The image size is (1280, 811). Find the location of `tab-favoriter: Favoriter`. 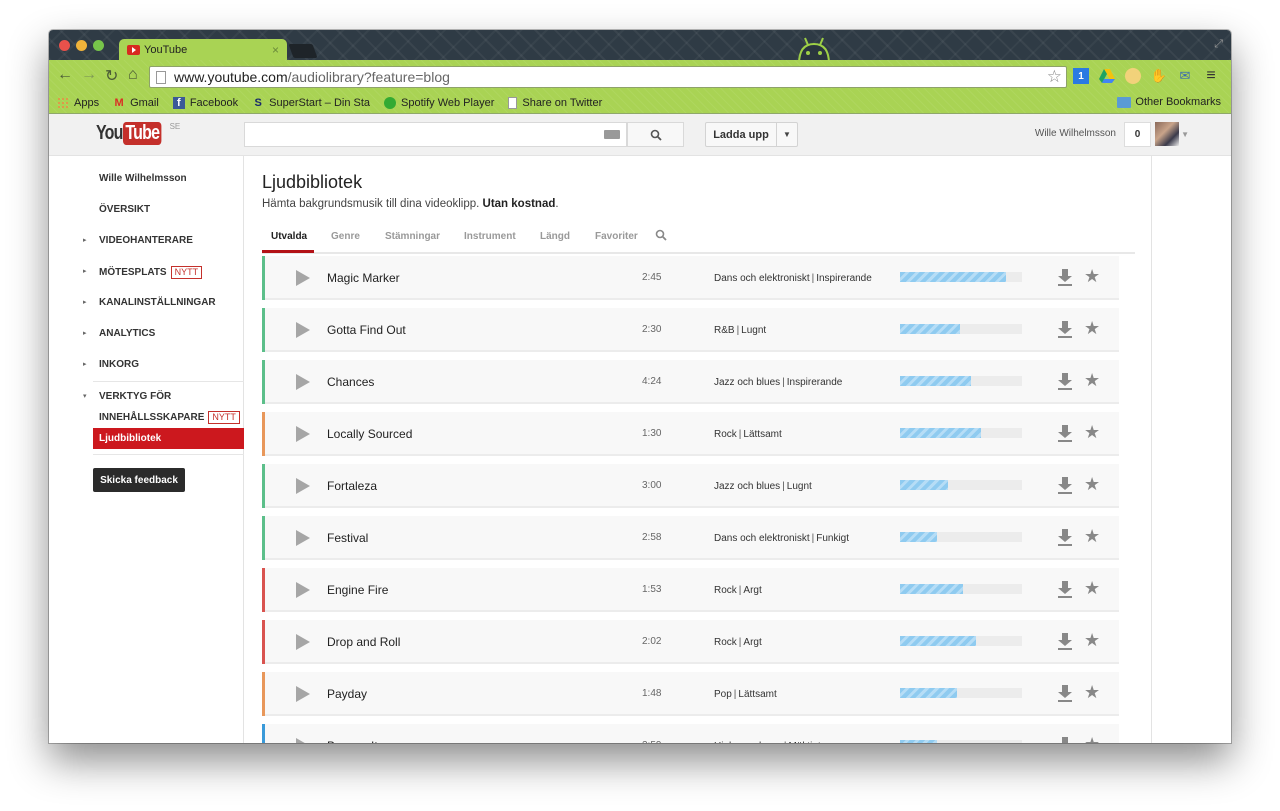

tab-favoriter: Favoriter is located at coordinates (616, 236).